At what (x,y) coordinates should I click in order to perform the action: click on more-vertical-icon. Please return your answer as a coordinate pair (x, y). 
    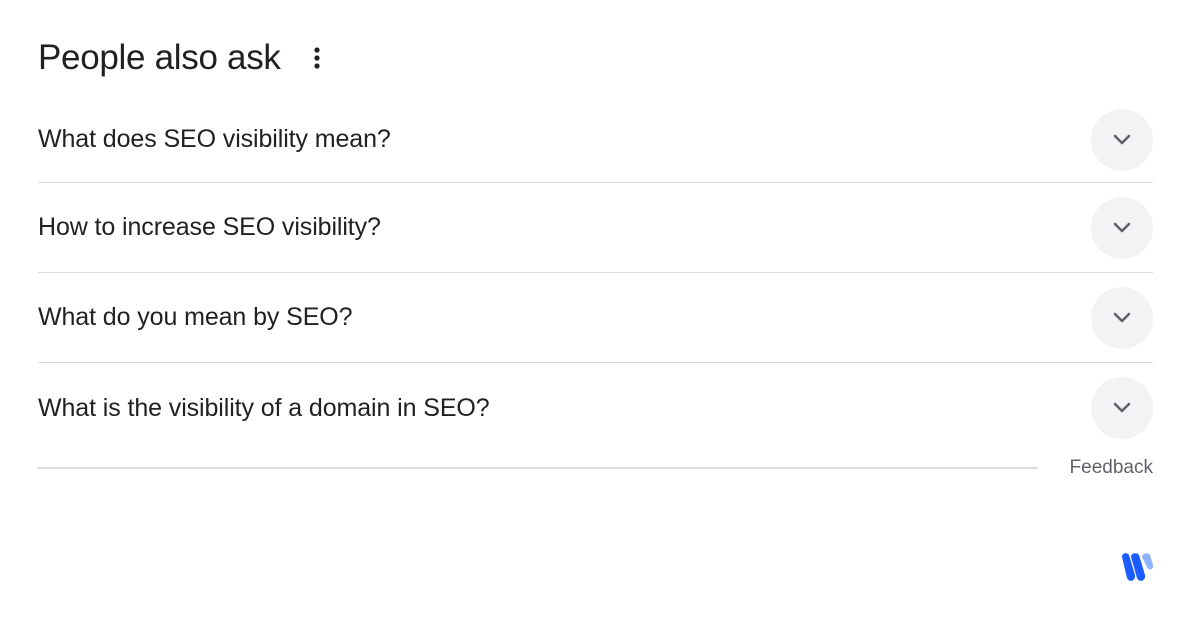
    Looking at the image, I should click on (317, 58).